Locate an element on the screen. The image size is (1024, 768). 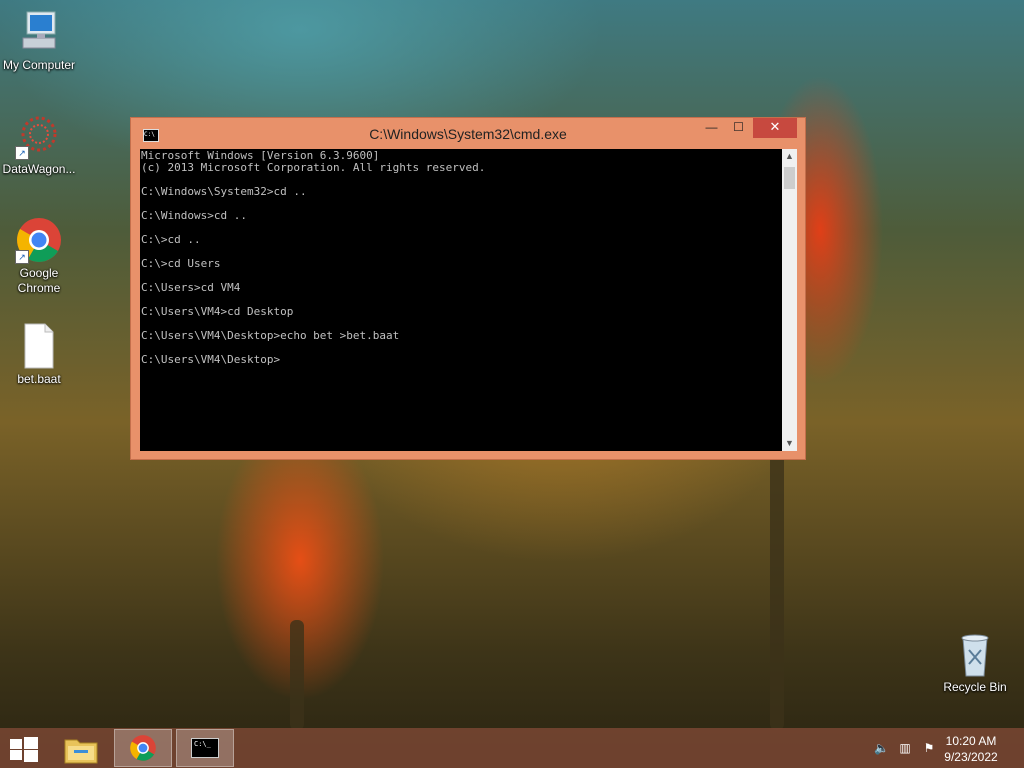
desktop-icon-label: My Computer is located at coordinates (39, 65).